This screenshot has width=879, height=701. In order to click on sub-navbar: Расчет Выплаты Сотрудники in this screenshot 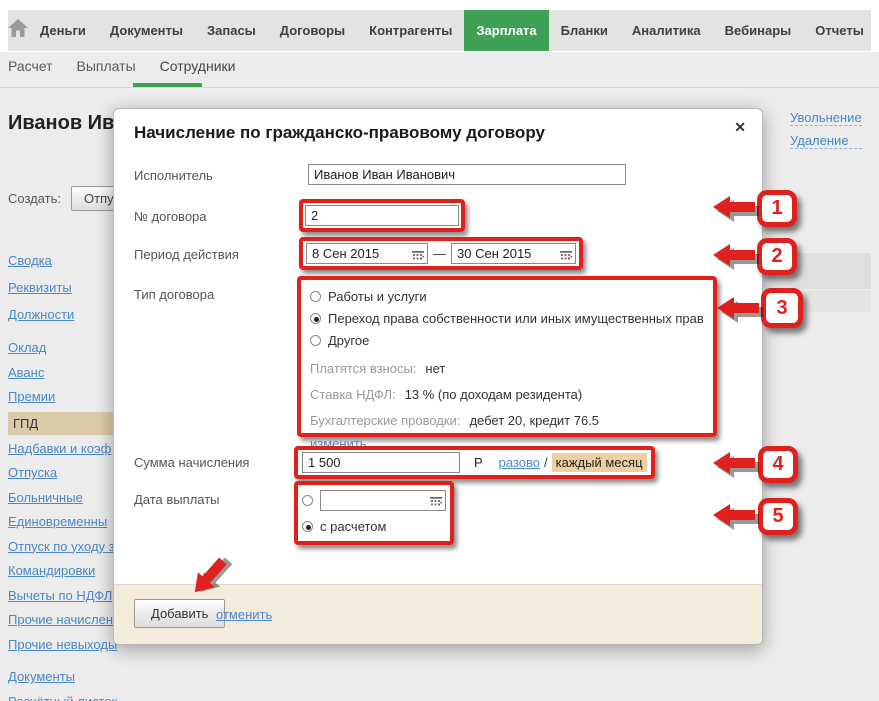, I will do `click(121, 66)`.